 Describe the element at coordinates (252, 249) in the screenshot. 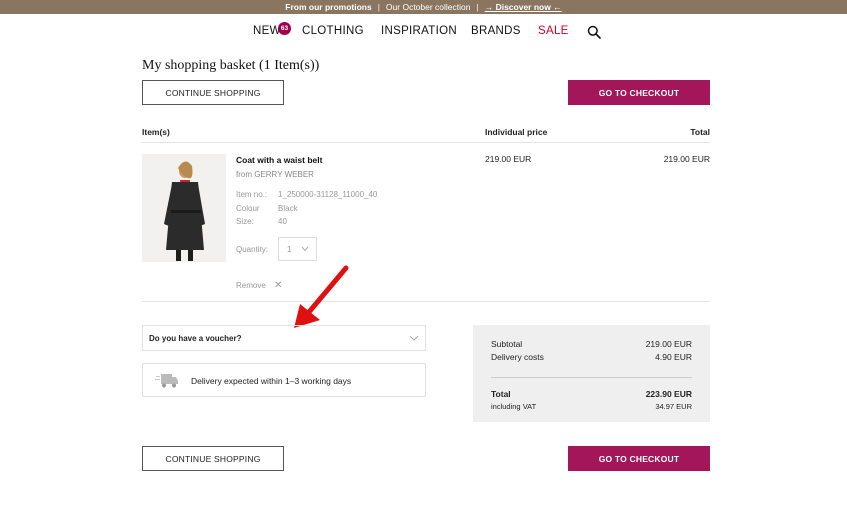

I see `quantity-label: Quantity:` at that location.